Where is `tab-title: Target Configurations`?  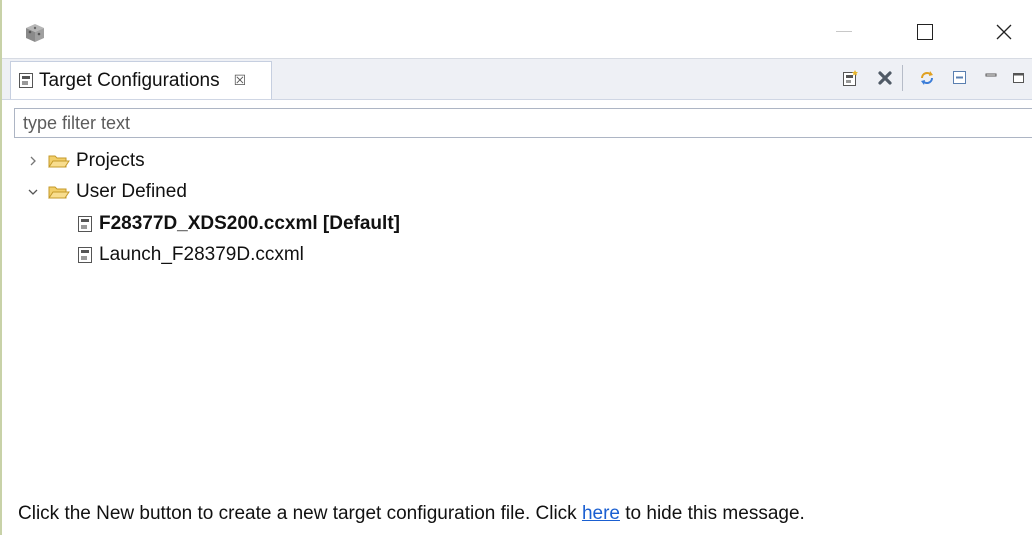 tab-title: Target Configurations is located at coordinates (129, 80).